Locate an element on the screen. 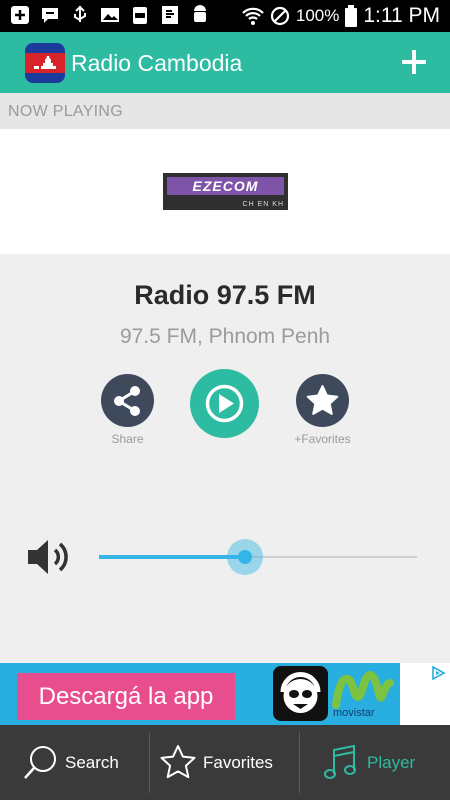 This screenshot has height=800, width=450. nav-player: Player is located at coordinates (375, 762).